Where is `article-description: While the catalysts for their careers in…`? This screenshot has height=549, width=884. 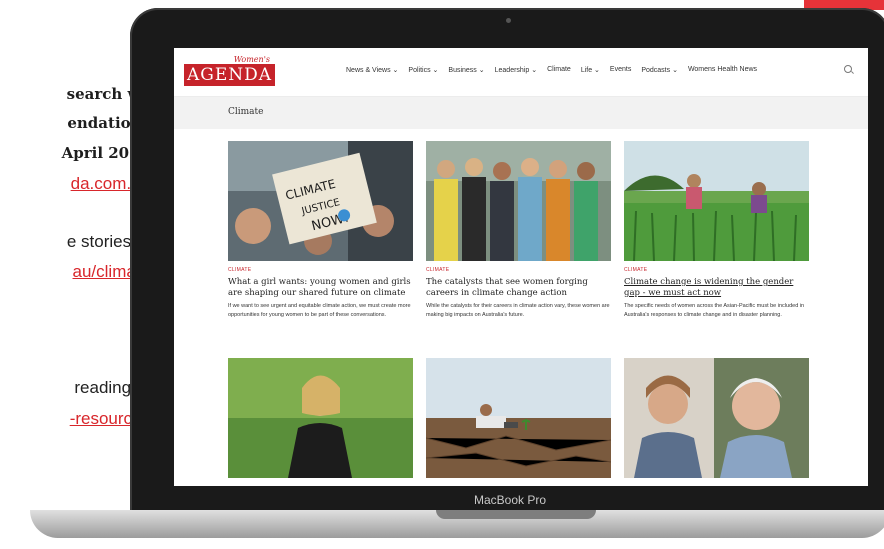
article-description: While the catalysts for their careers in… is located at coordinates (518, 310).